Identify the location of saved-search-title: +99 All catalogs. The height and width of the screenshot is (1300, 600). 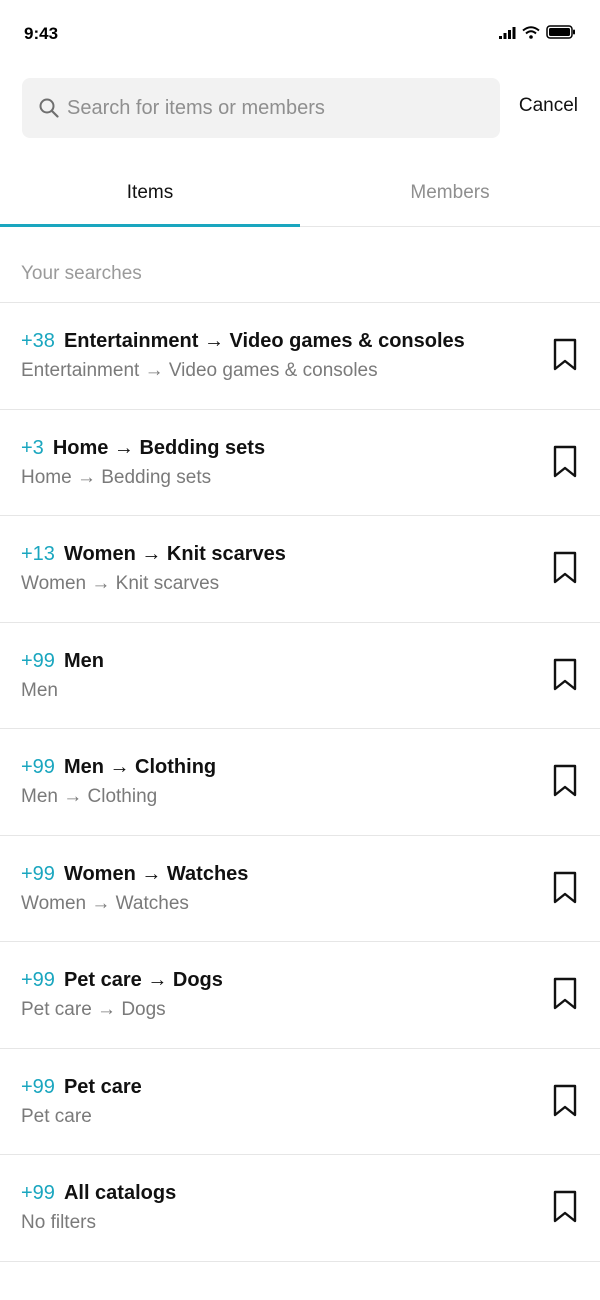
(98, 1193).